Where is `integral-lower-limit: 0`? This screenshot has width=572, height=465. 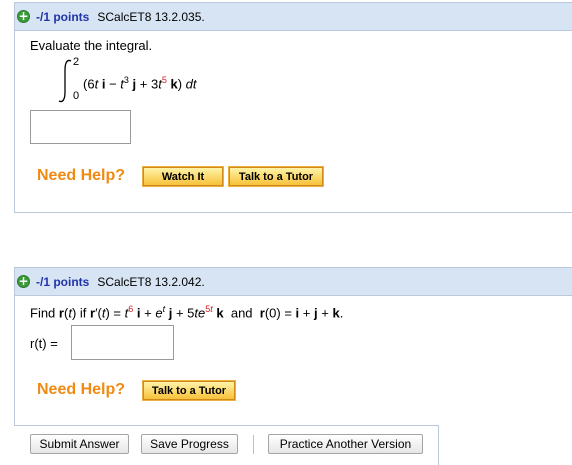
integral-lower-limit: 0 is located at coordinates (76, 96).